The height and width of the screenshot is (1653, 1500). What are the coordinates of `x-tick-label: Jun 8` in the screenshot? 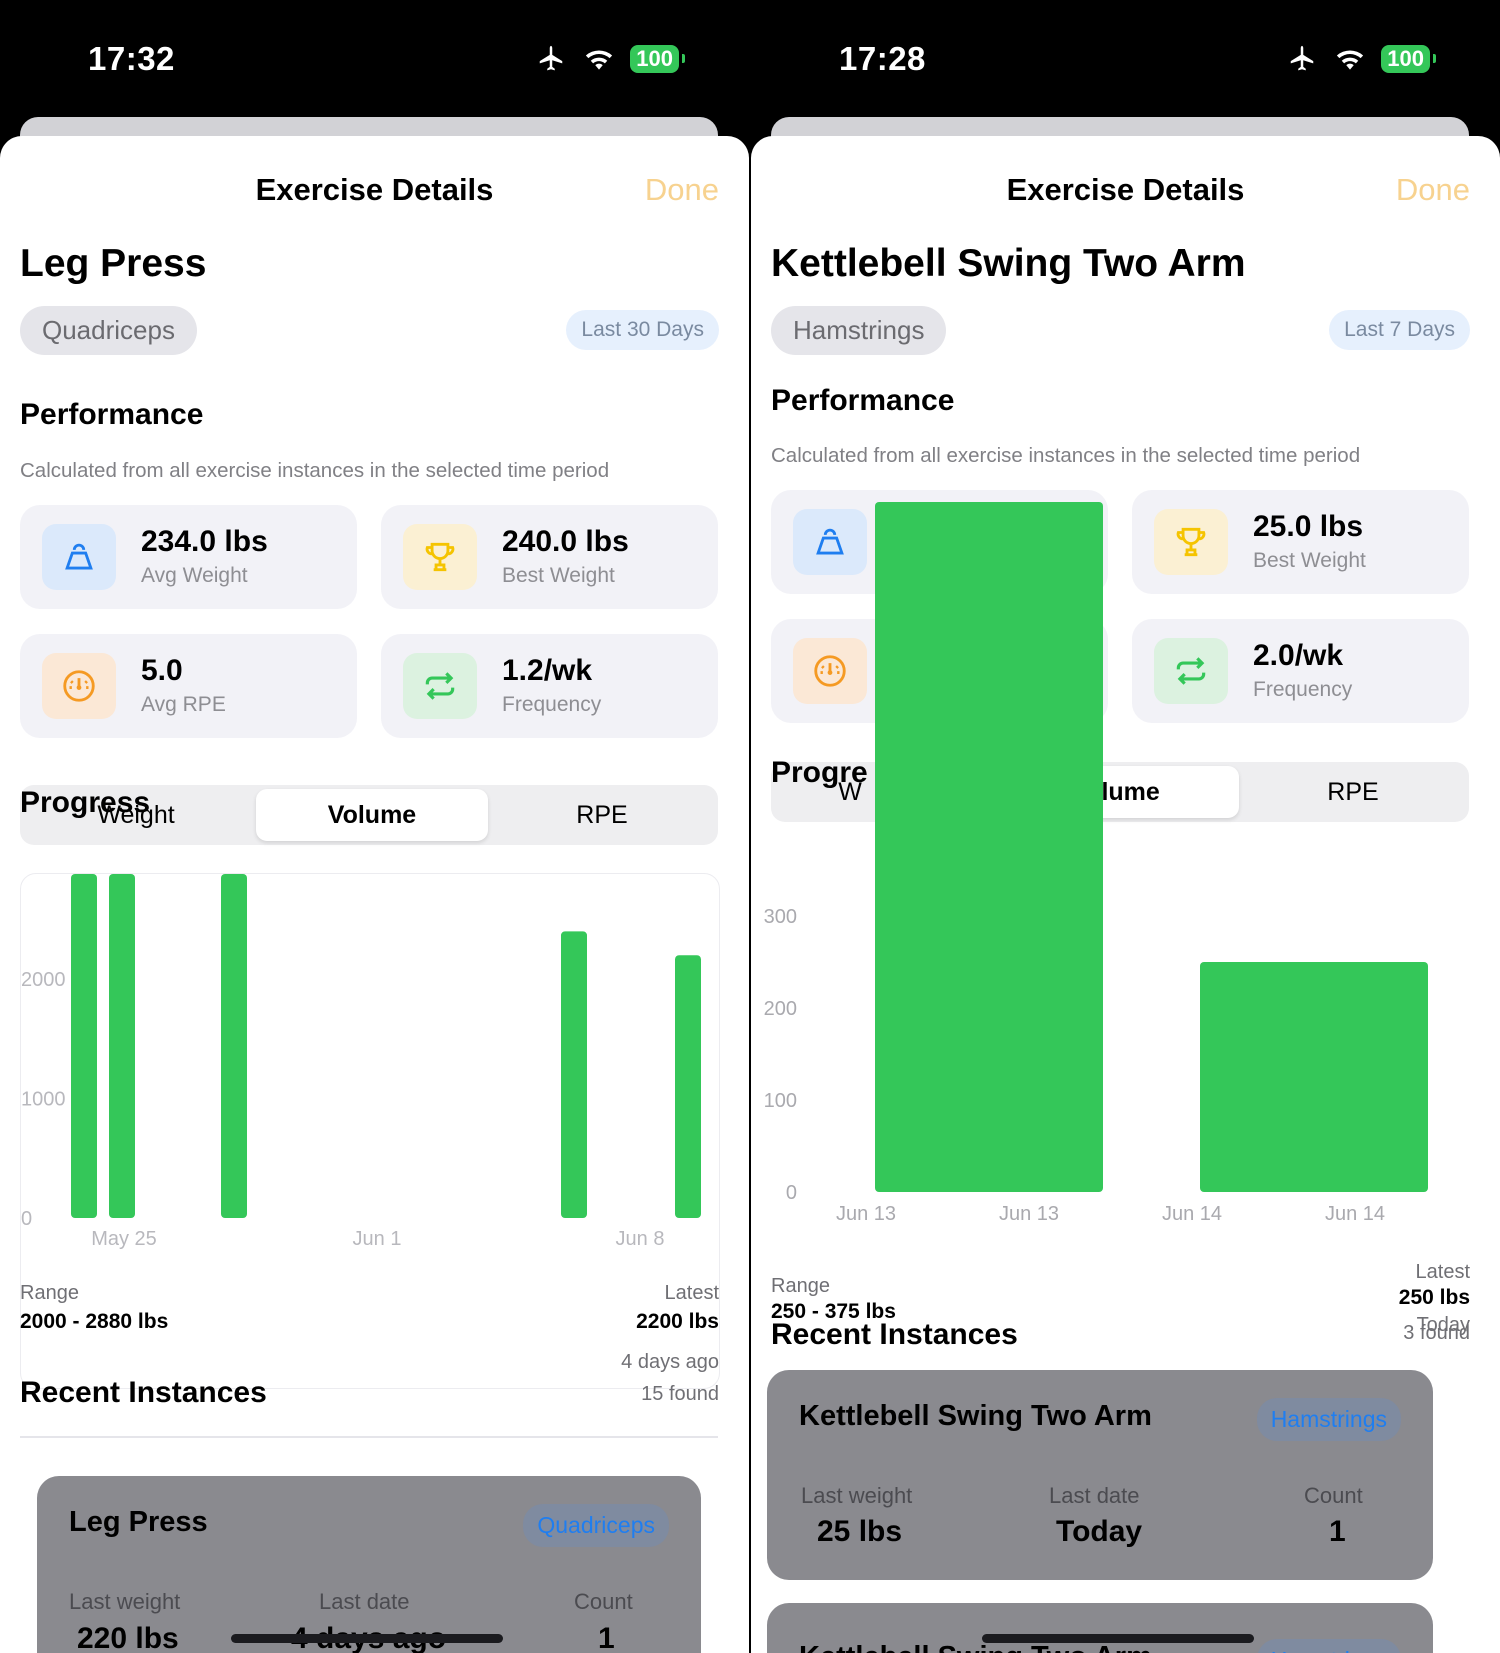 It's located at (640, 1239).